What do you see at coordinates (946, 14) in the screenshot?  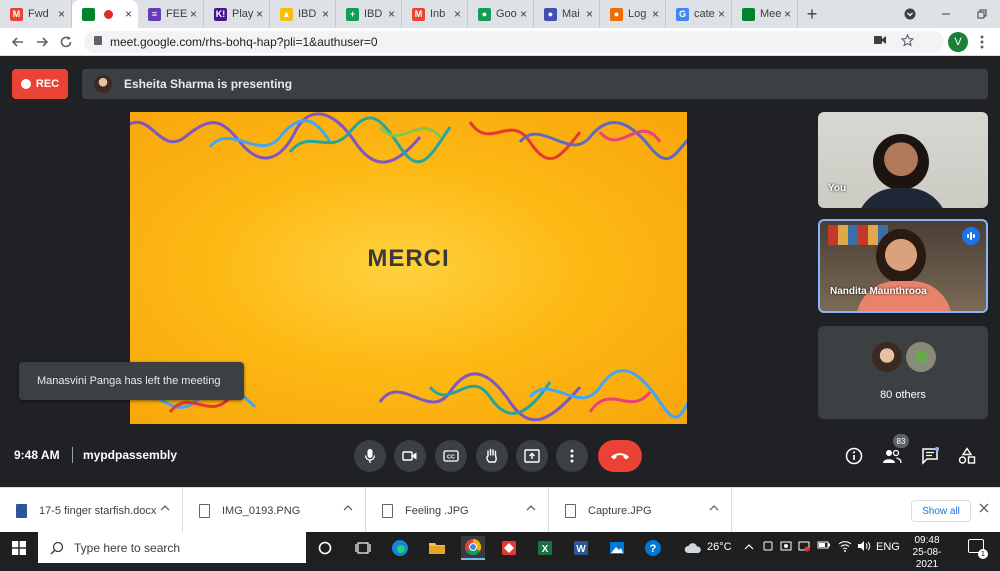 I see `minimize-button` at bounding box center [946, 14].